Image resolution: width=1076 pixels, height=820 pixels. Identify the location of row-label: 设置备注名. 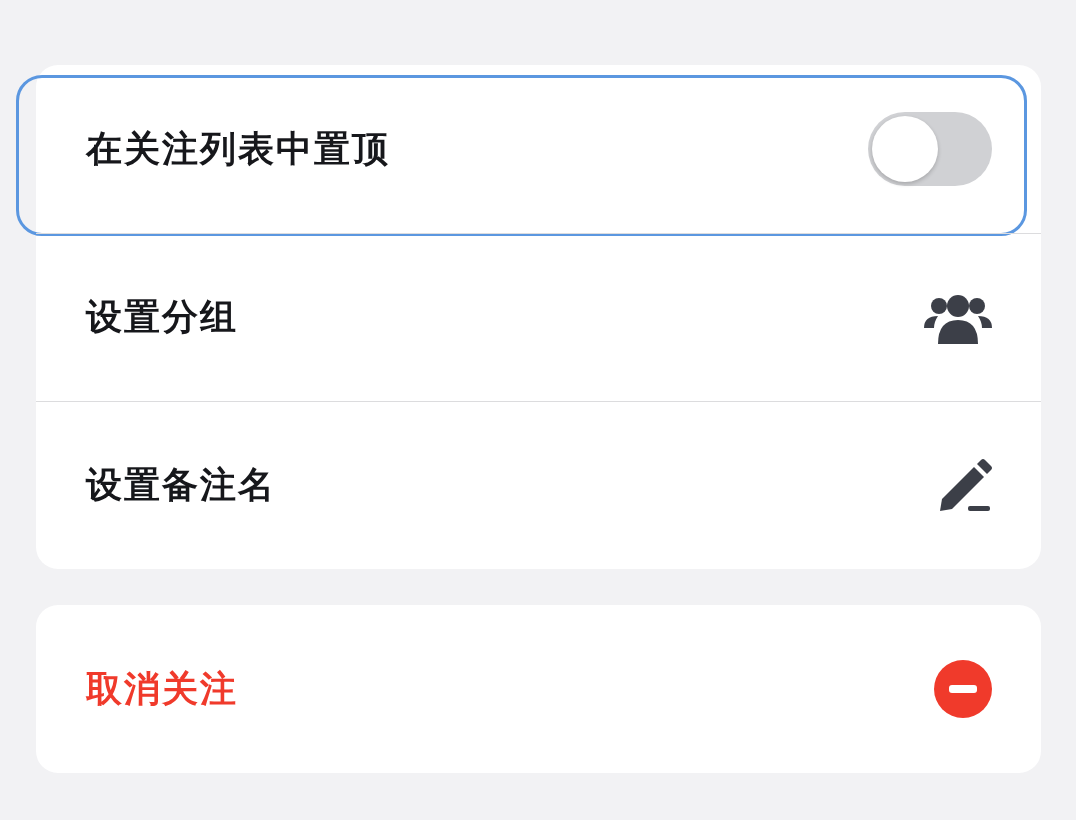
(181, 485).